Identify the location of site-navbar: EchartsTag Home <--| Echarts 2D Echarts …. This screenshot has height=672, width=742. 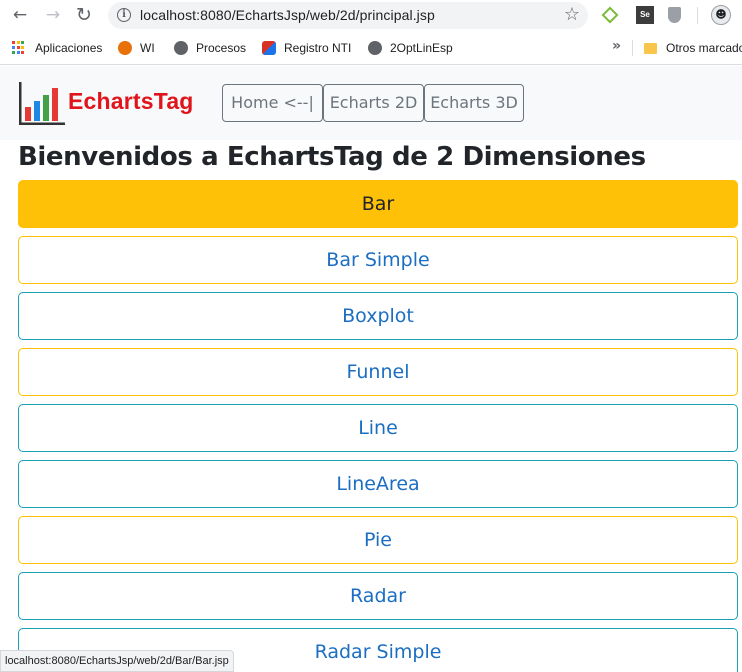
(371, 103).